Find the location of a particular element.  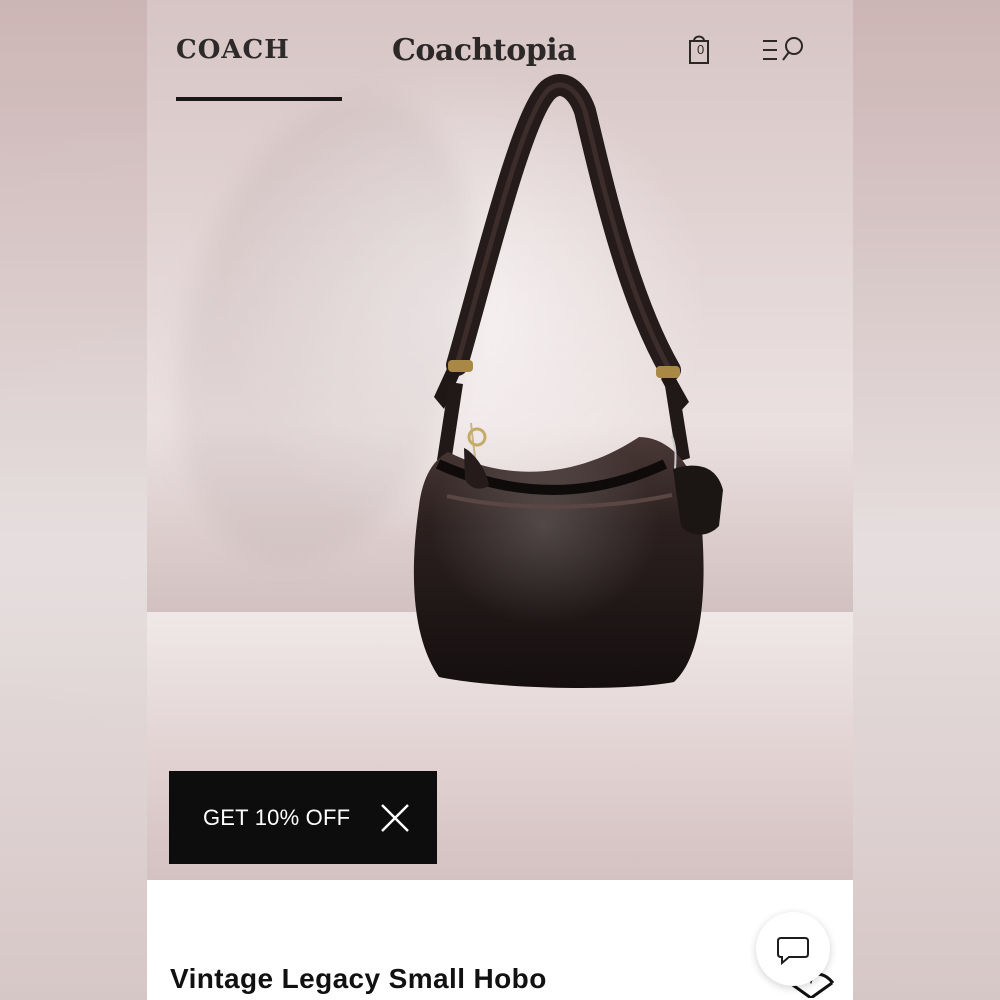

menu-search-icon is located at coordinates (783, 49).